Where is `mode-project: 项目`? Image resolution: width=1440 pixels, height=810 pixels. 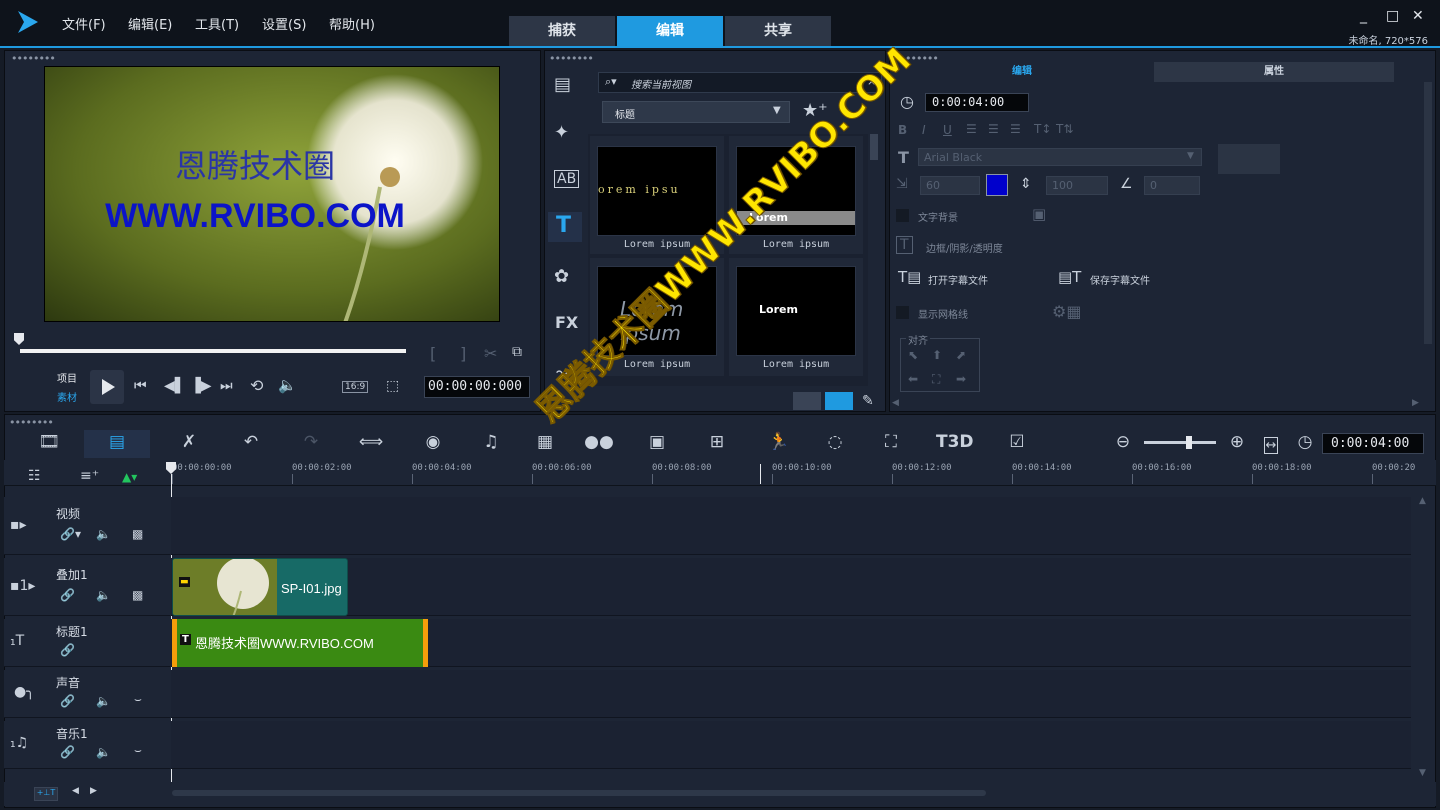 mode-project: 项目 is located at coordinates (67, 377).